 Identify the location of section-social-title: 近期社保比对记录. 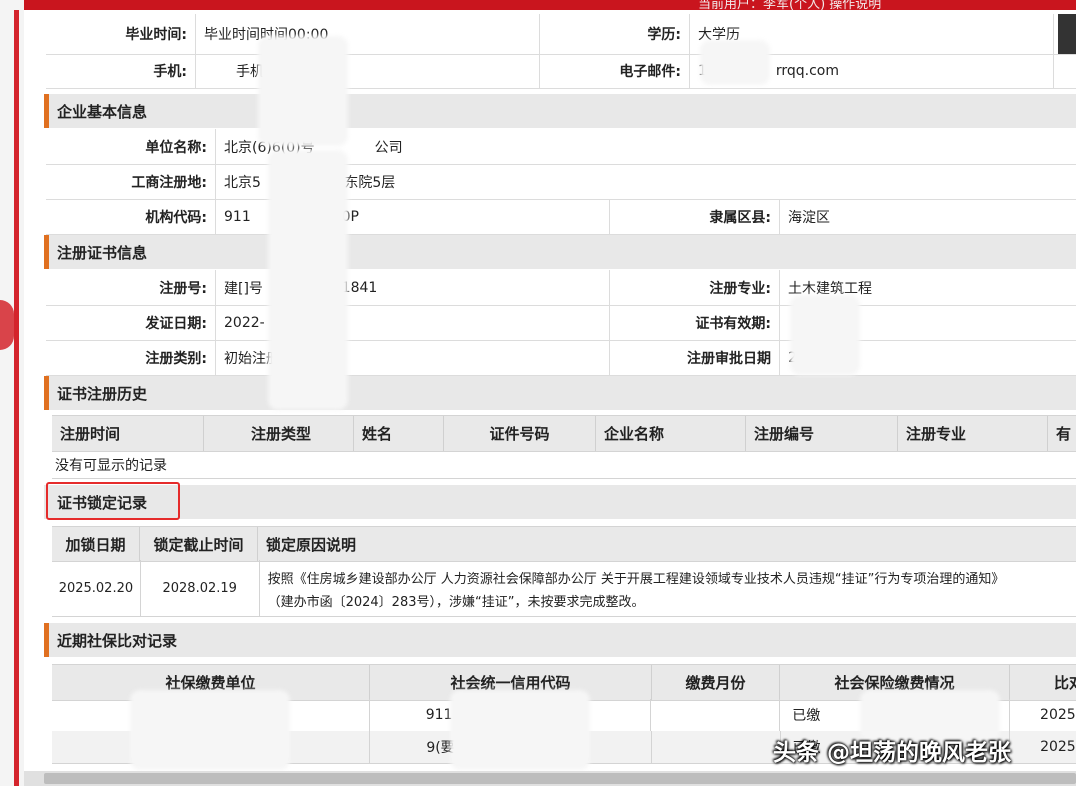
(117, 641).